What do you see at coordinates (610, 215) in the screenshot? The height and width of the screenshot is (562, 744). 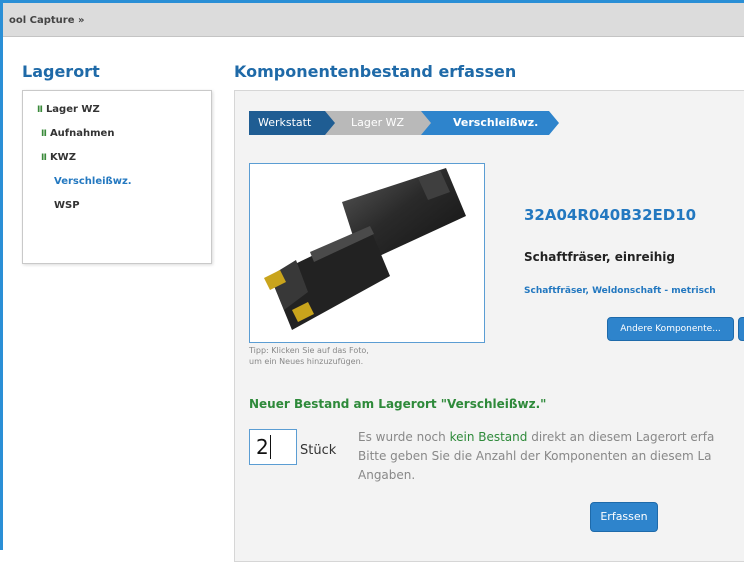 I see `part-number: 32A04R040B32ED10` at bounding box center [610, 215].